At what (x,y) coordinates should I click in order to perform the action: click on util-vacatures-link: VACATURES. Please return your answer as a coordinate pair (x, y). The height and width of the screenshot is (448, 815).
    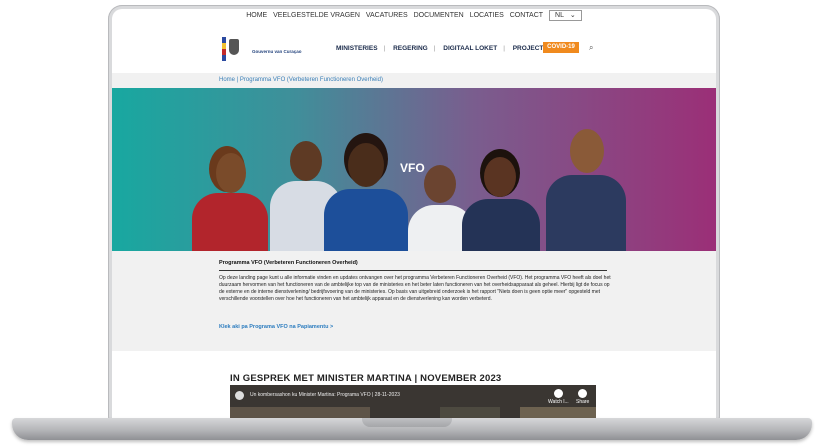
    Looking at the image, I should click on (387, 15).